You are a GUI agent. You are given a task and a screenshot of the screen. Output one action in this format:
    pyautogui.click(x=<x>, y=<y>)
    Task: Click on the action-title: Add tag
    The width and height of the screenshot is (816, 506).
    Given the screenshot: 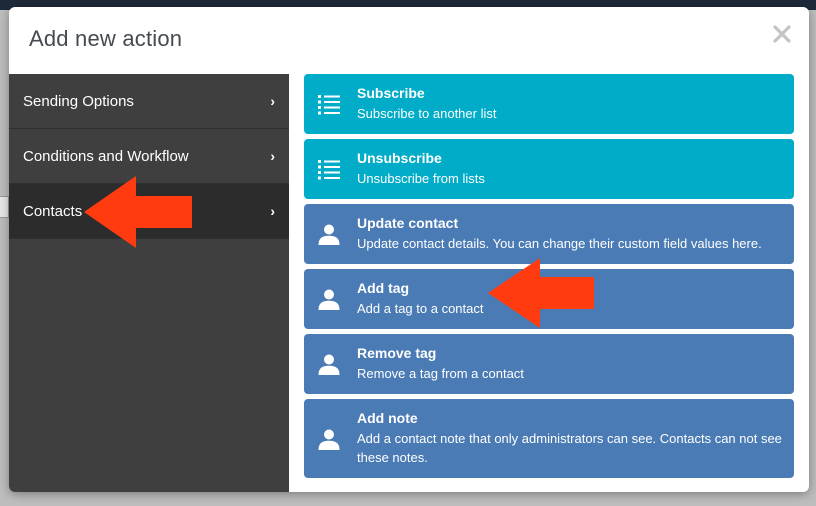 What is the action you would take?
    pyautogui.click(x=383, y=288)
    